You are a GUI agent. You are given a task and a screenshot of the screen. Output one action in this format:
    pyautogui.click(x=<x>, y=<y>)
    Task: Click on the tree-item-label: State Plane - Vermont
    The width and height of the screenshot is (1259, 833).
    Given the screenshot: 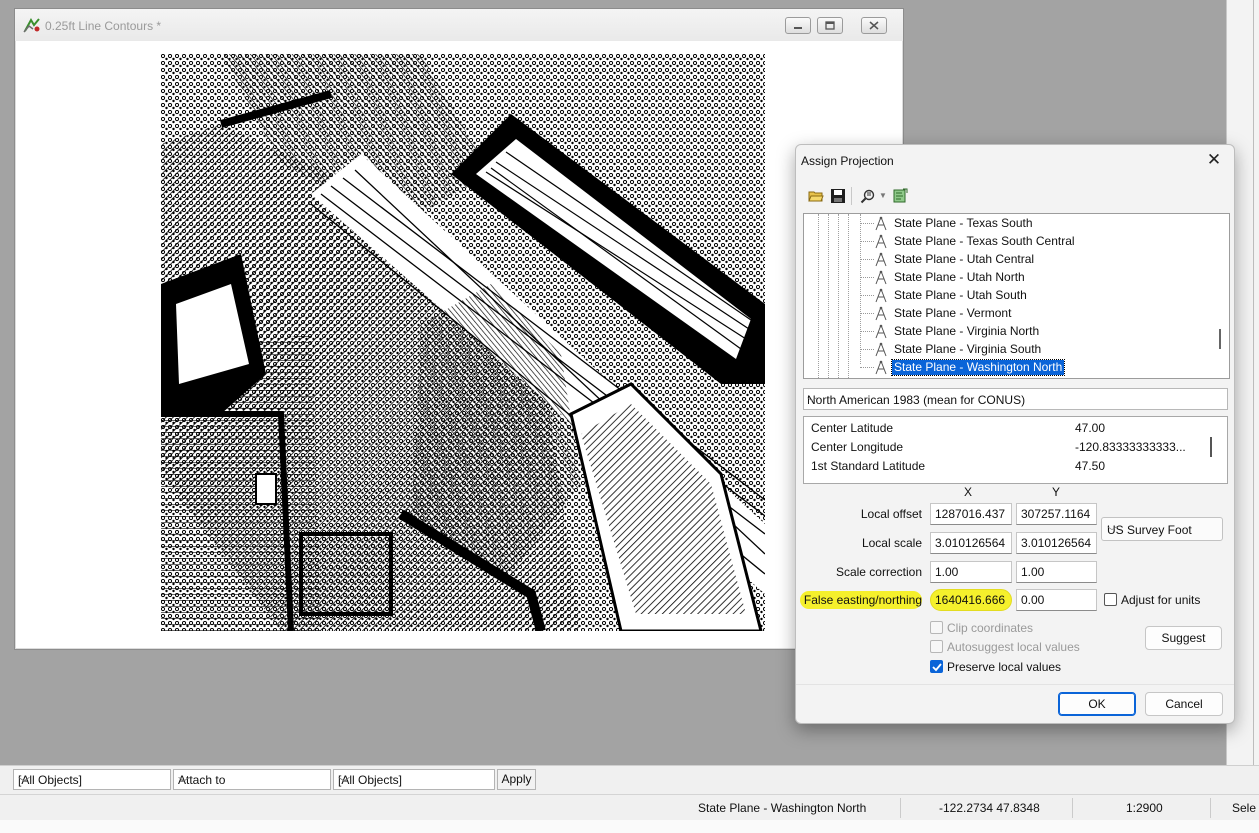 What is the action you would take?
    pyautogui.click(x=953, y=313)
    